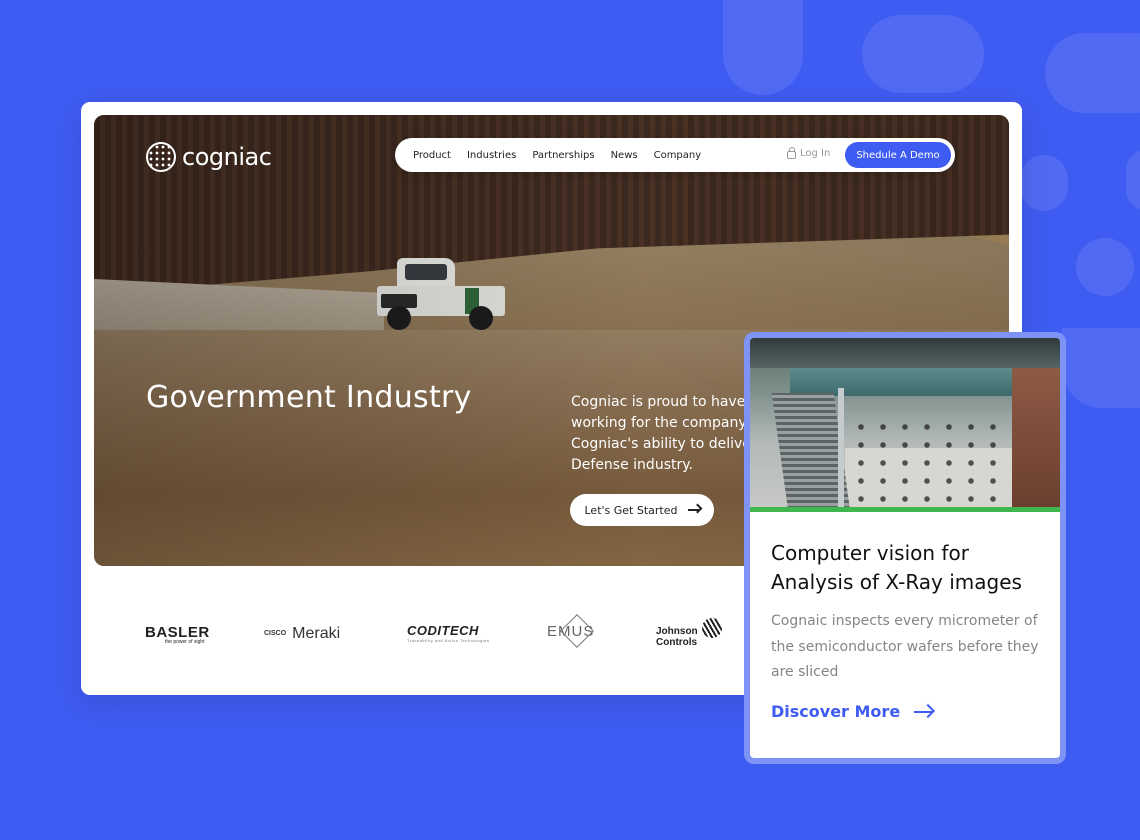 The height and width of the screenshot is (840, 1140). I want to click on nav-item-partnerships: Partnerships, so click(563, 155).